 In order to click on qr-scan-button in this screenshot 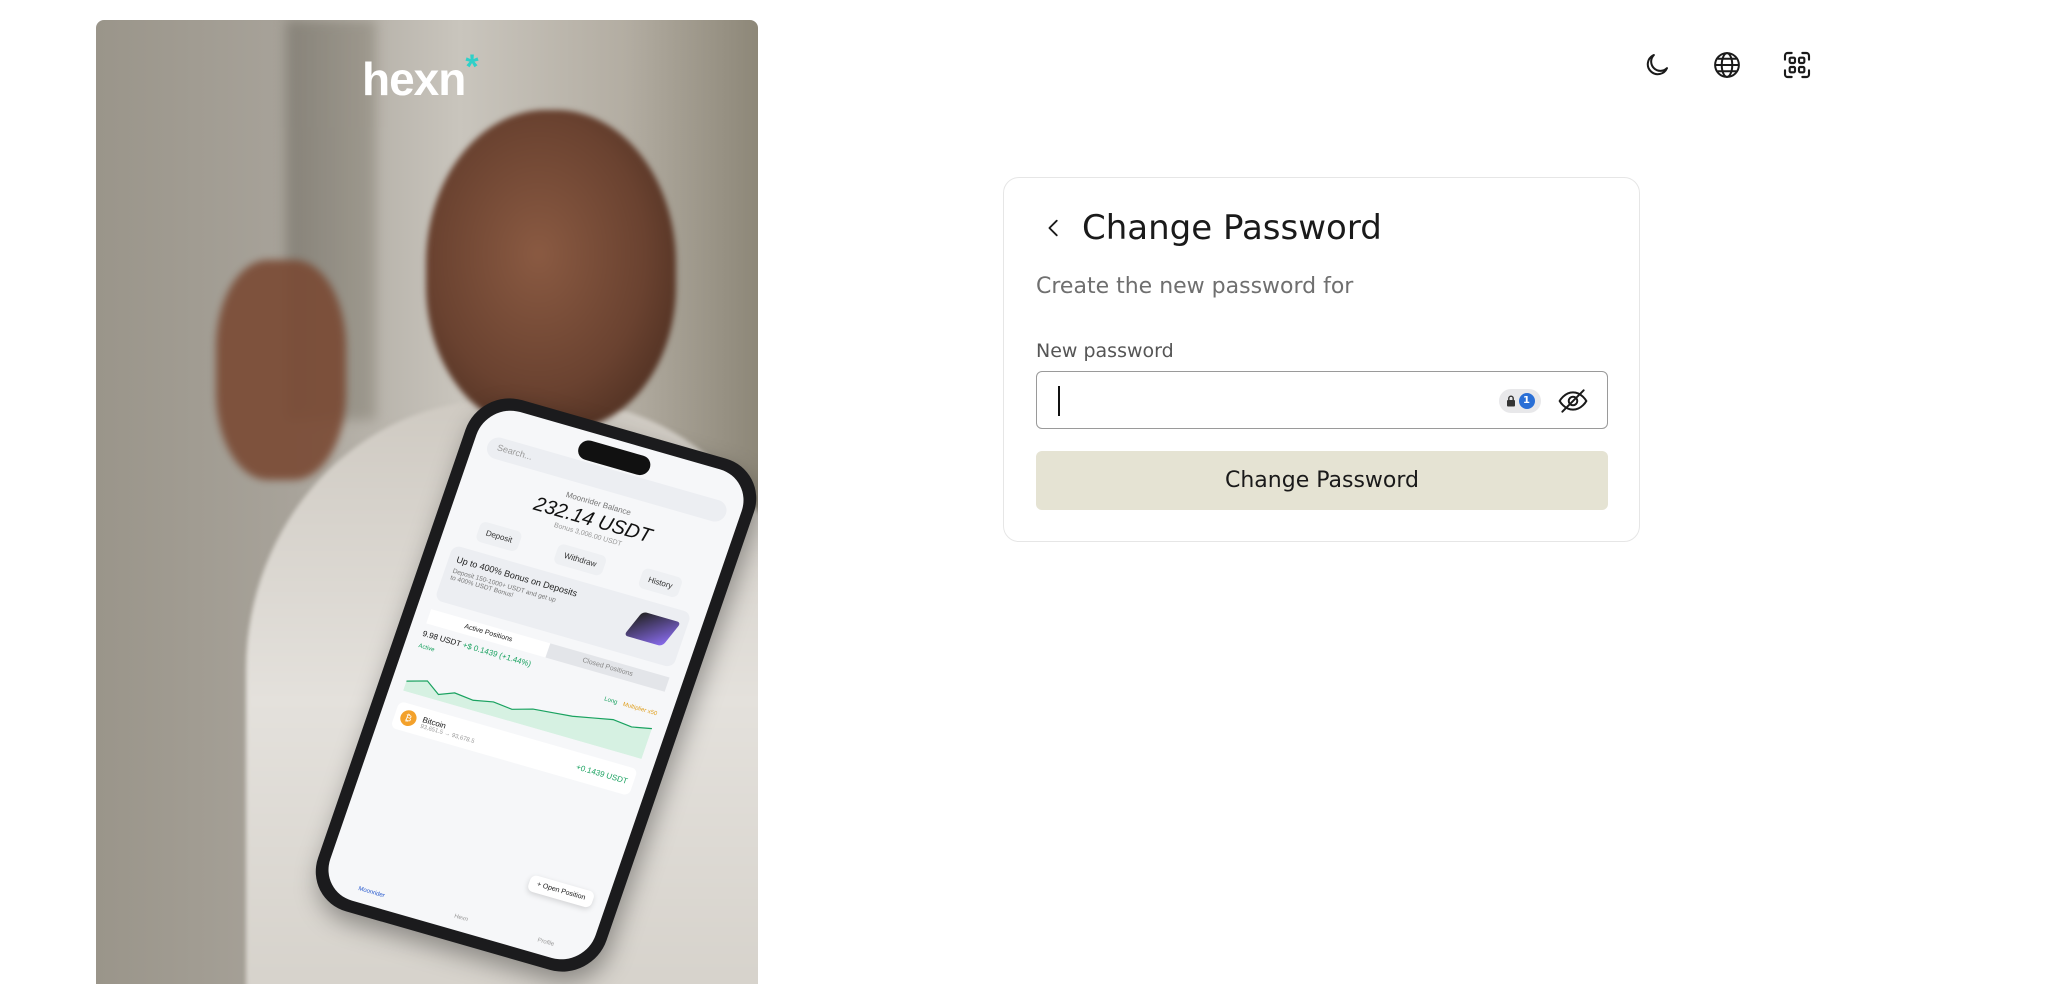, I will do `click(1797, 65)`.